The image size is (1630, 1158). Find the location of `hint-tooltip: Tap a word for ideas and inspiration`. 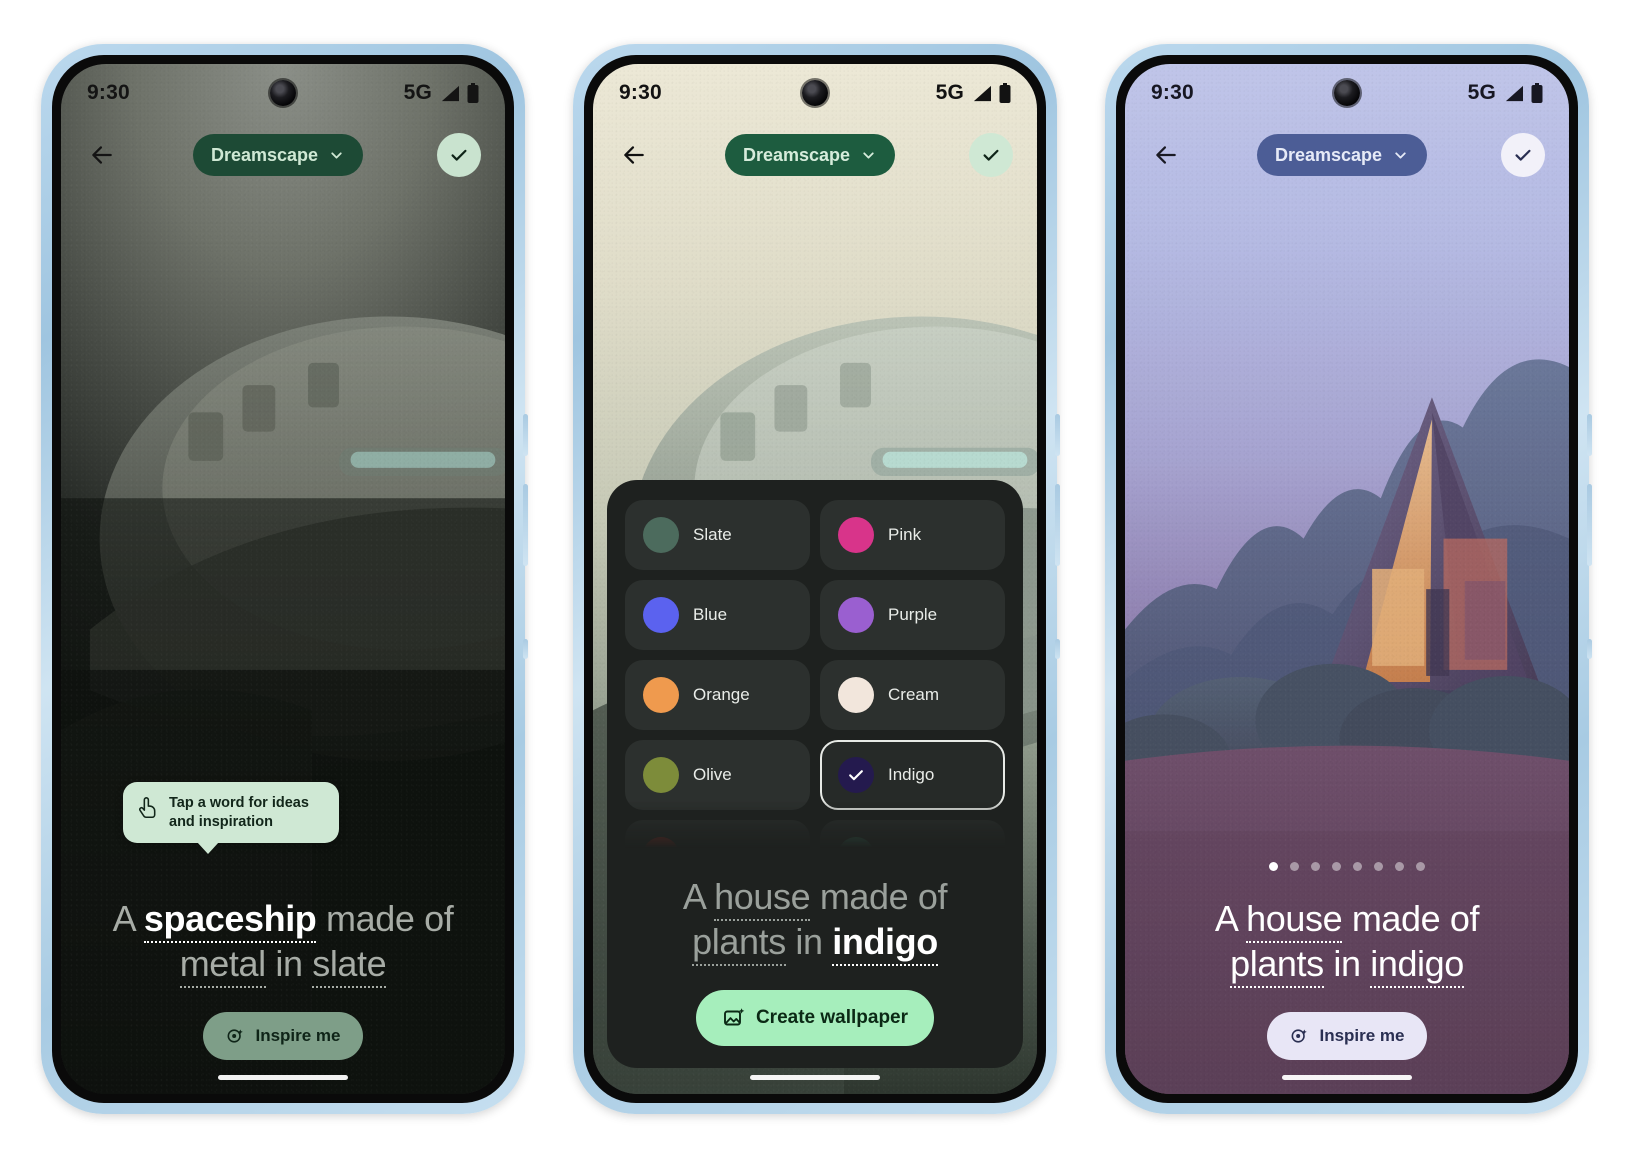

hint-tooltip: Tap a word for ideas and inspiration is located at coordinates (231, 818).